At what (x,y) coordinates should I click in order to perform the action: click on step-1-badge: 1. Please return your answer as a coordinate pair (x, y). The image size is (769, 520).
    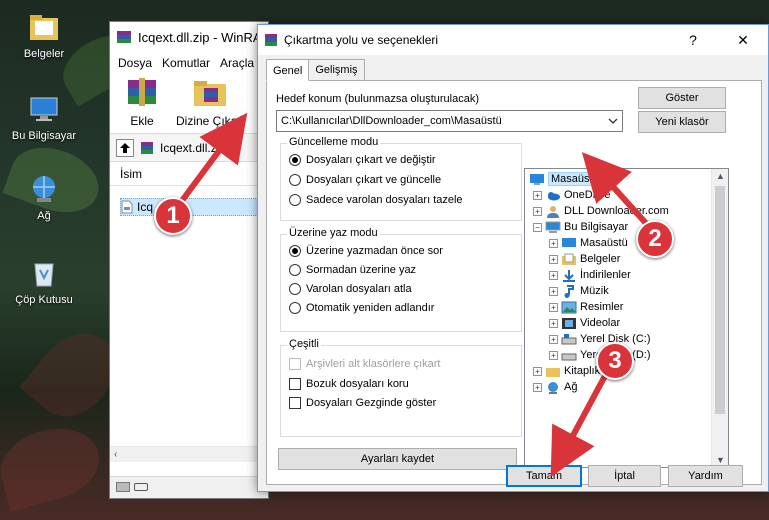
    Looking at the image, I should click on (173, 216).